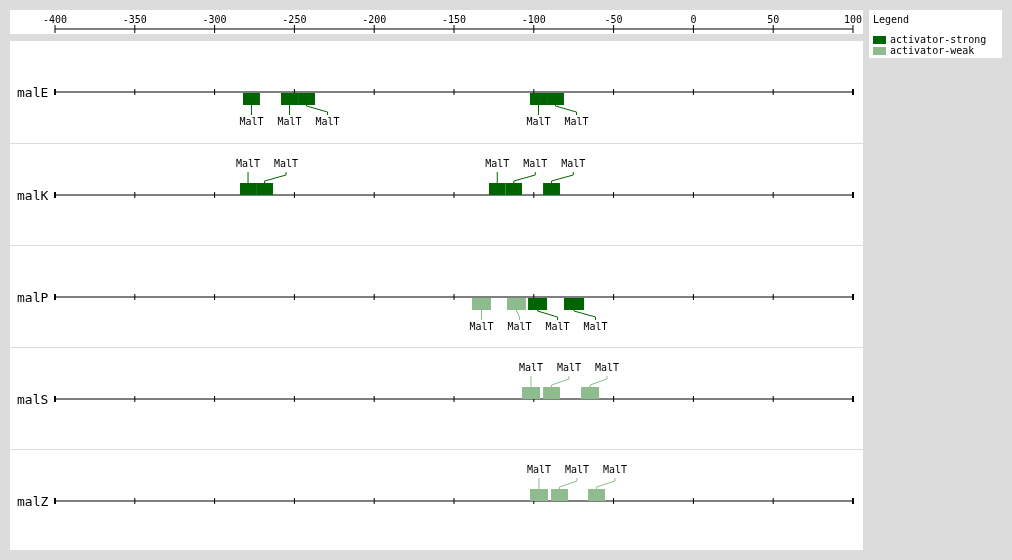 The image size is (1012, 560). What do you see at coordinates (533, 19) in the screenshot?
I see `tick-label: -100` at bounding box center [533, 19].